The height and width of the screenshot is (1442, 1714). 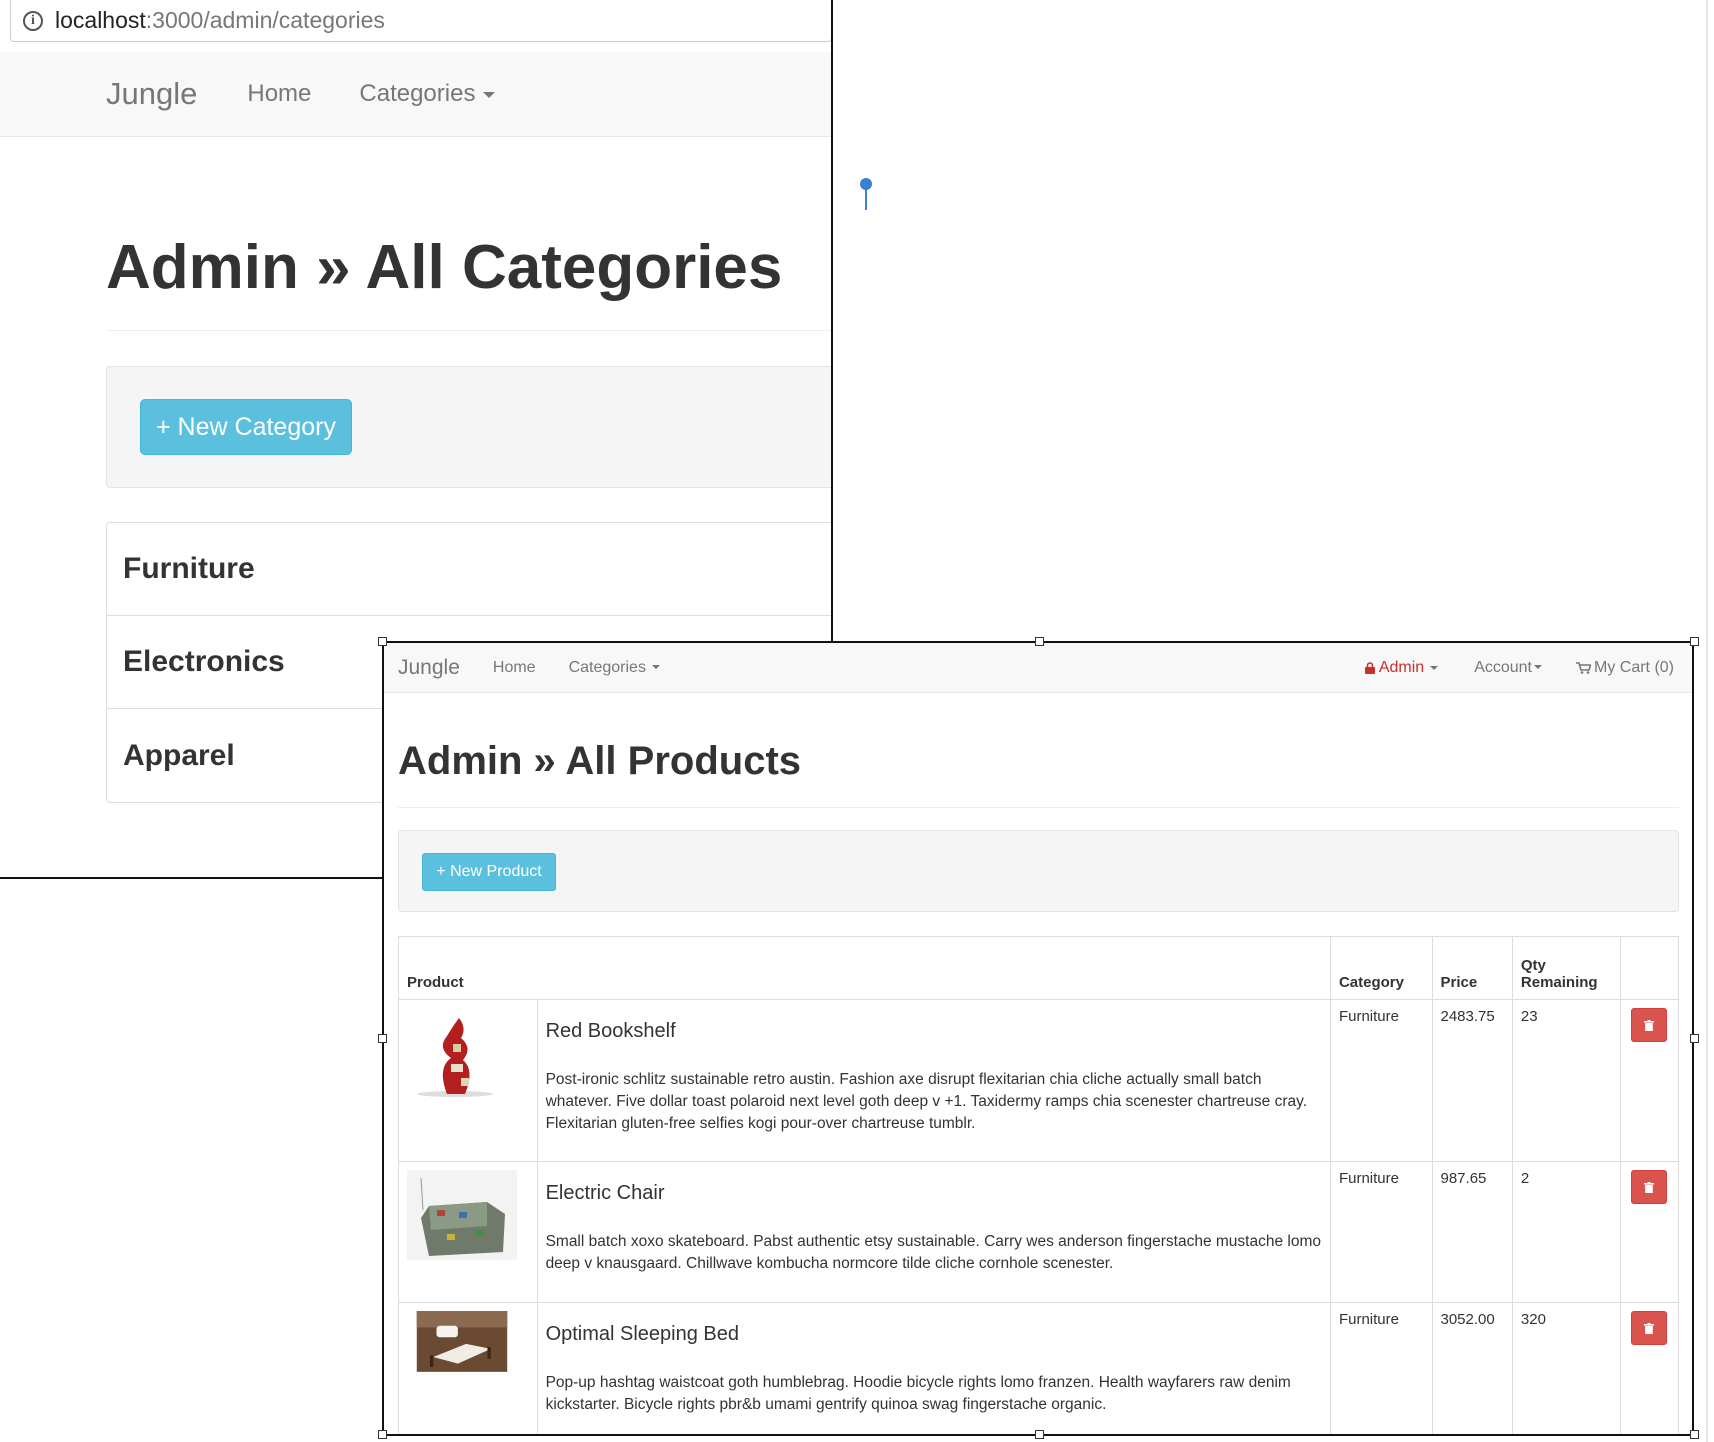 I want to click on product-price: 2483.75, so click(x=1472, y=1080).